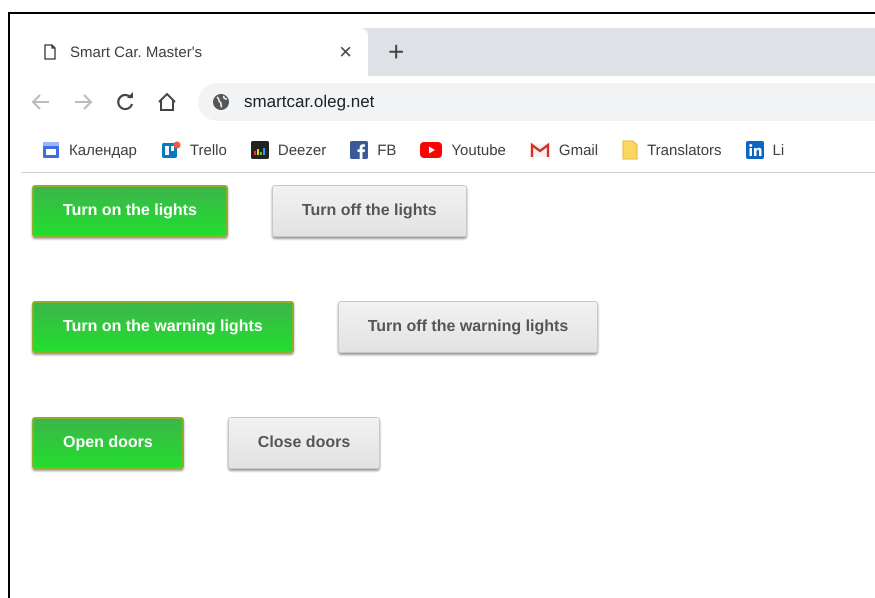  I want to click on bookmark: Translators, so click(672, 150).